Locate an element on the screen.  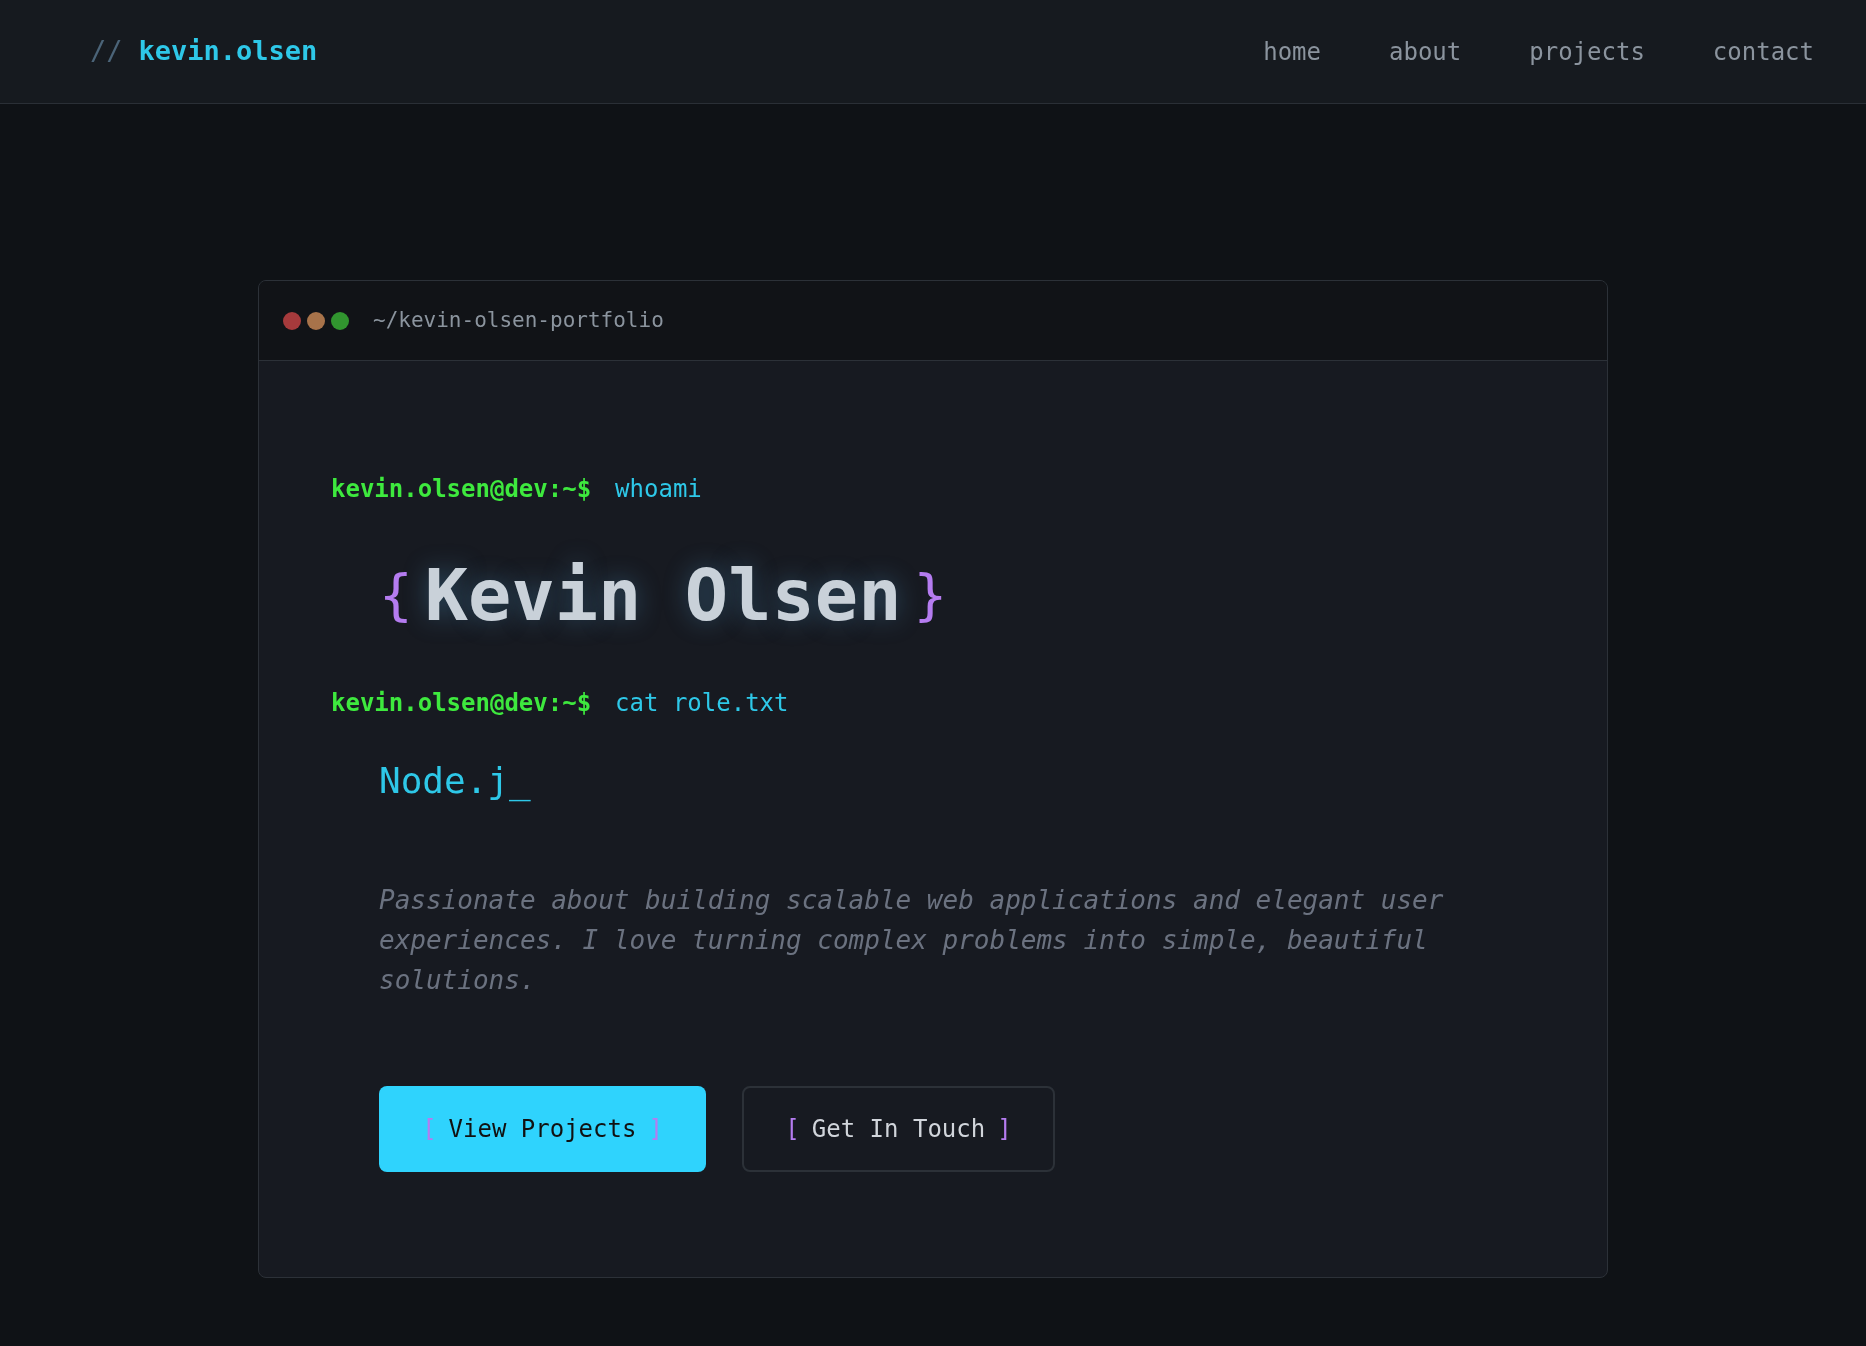
logo-slashes: // is located at coordinates (106, 51).